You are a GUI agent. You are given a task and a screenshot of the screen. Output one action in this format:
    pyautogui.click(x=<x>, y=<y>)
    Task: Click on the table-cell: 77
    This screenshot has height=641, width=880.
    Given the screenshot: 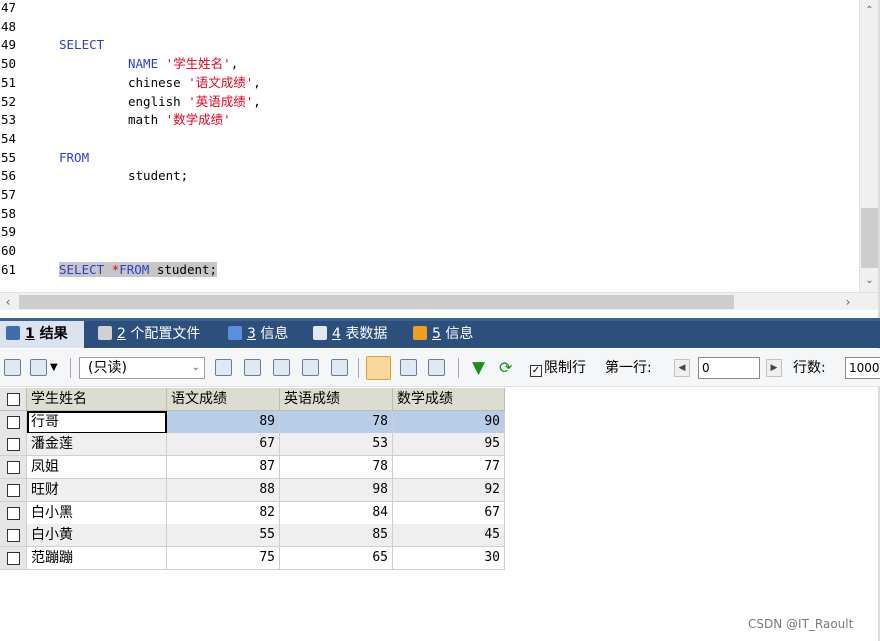 What is the action you would take?
    pyautogui.click(x=449, y=468)
    